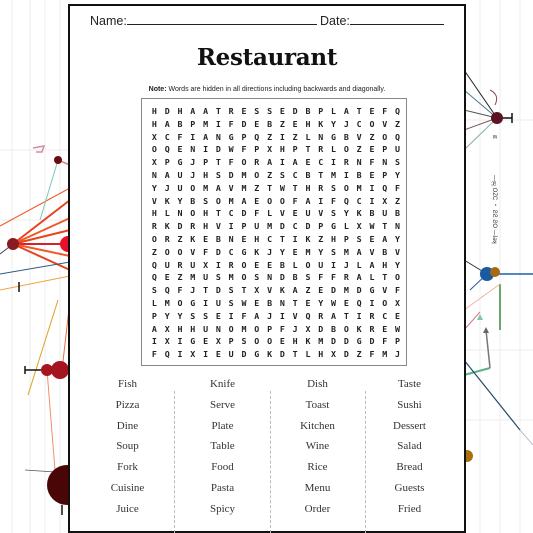 Image resolution: width=533 pixels, height=533 pixels. I want to click on grid-cell: G, so click(359, 341).